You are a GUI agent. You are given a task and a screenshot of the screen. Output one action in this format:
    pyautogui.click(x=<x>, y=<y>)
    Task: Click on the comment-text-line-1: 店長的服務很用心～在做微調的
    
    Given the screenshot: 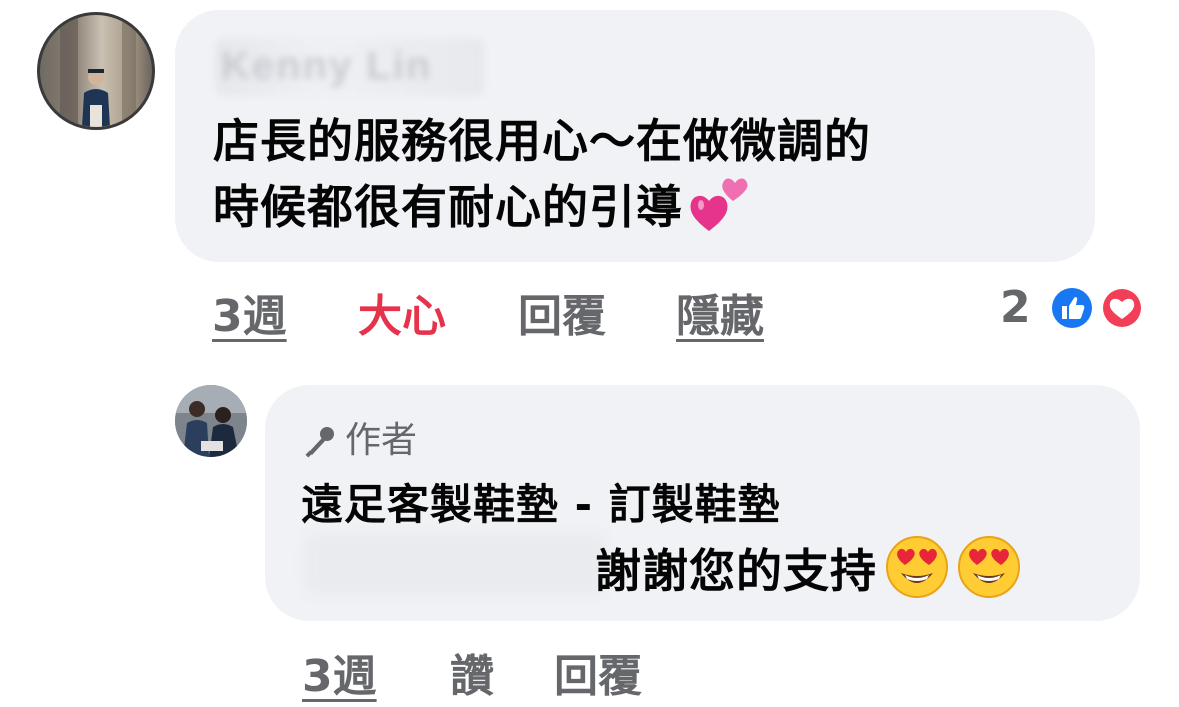 What is the action you would take?
    pyautogui.click(x=542, y=141)
    